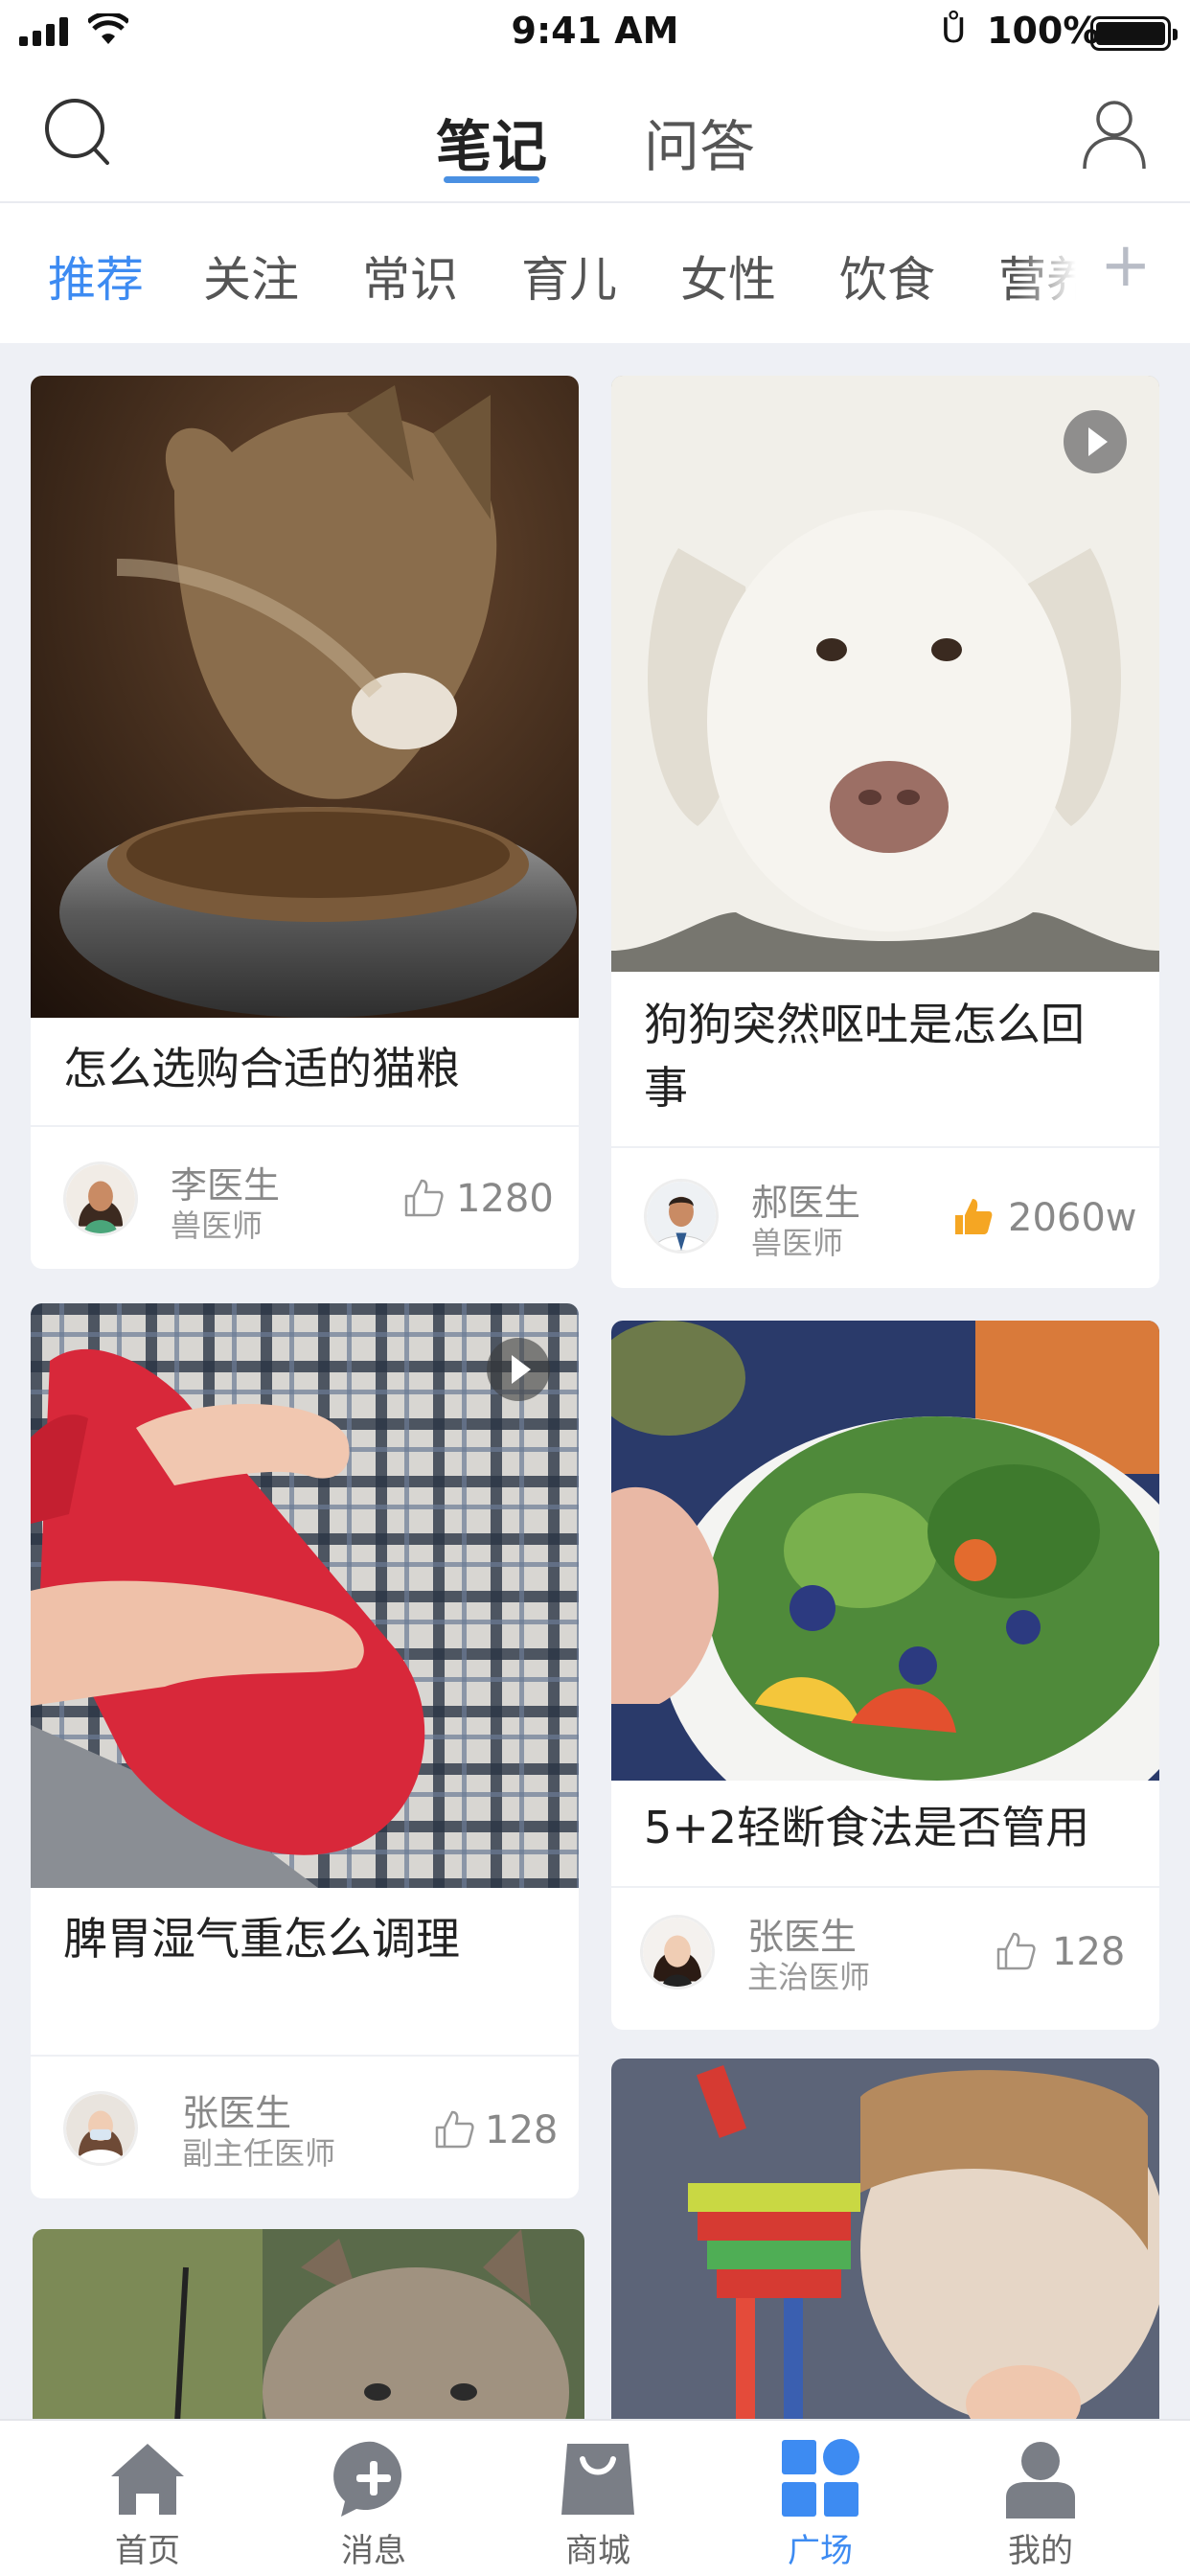 This screenshot has height=2576, width=1190. I want to click on category-diet: 饮食, so click(887, 276).